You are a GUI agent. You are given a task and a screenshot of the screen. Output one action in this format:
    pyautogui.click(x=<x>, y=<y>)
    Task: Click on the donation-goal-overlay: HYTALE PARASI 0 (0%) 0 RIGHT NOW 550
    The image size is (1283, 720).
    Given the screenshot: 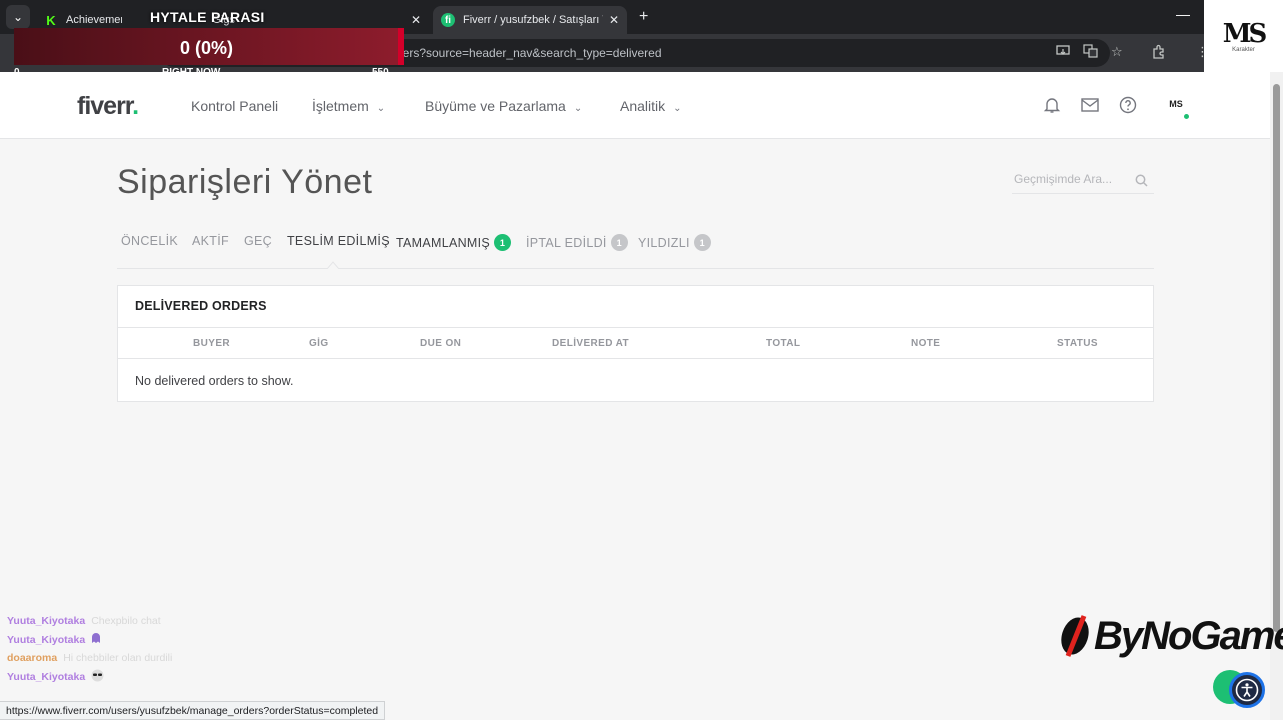 What is the action you would take?
    pyautogui.click(x=209, y=42)
    